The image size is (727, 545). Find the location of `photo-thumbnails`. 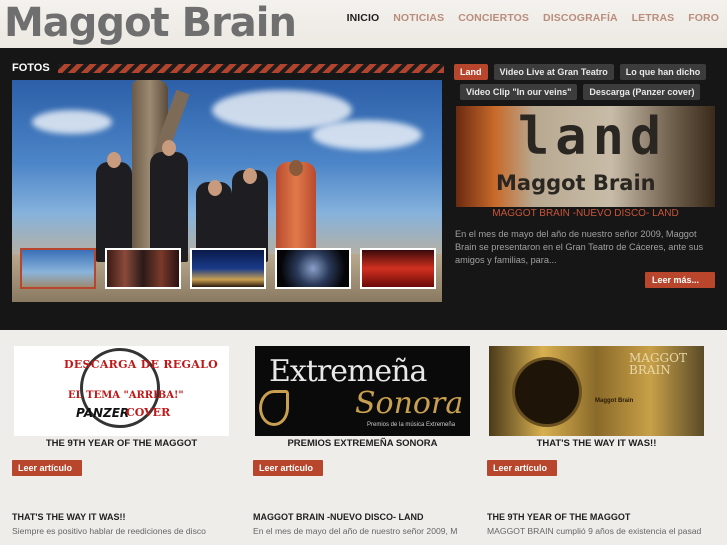

photo-thumbnails is located at coordinates (228, 268).